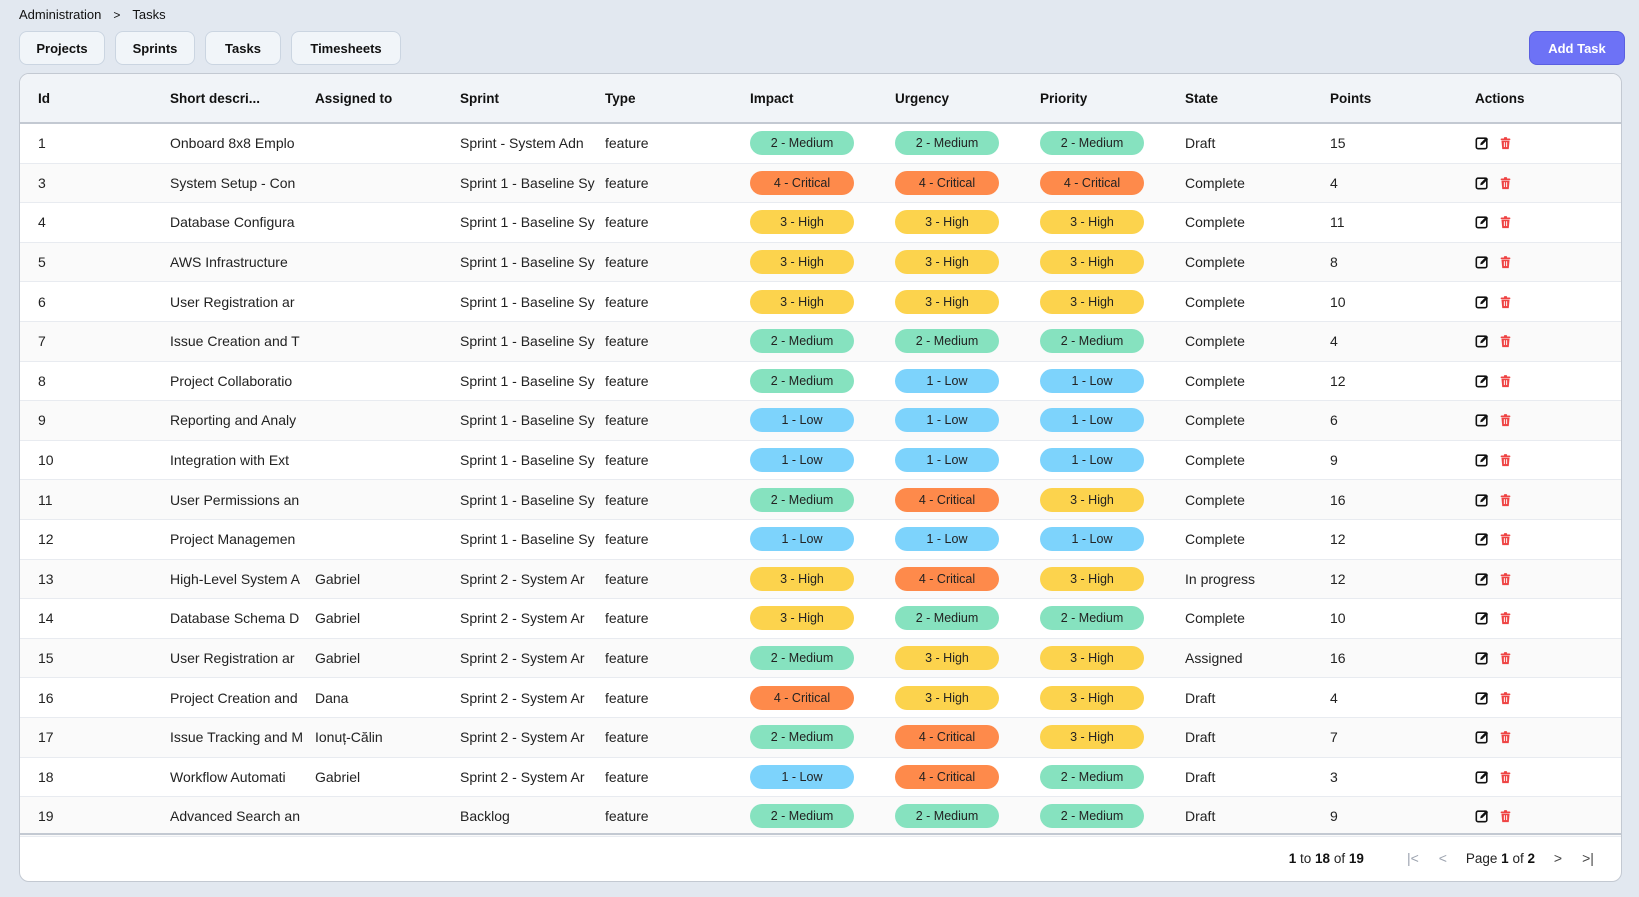 This screenshot has height=897, width=1639. Describe the element at coordinates (243, 48) in the screenshot. I see `tab-tasks: Tasks` at that location.